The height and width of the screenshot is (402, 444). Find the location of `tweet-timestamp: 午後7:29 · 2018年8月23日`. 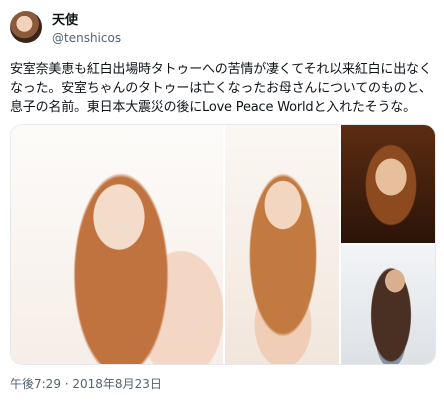

tweet-timestamp: 午後7:29 · 2018年8月23日 is located at coordinates (86, 384).